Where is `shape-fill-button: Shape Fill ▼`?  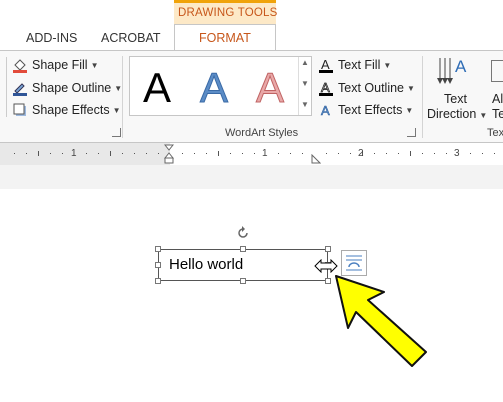
shape-fill-button: Shape Fill ▼ is located at coordinates (55, 65).